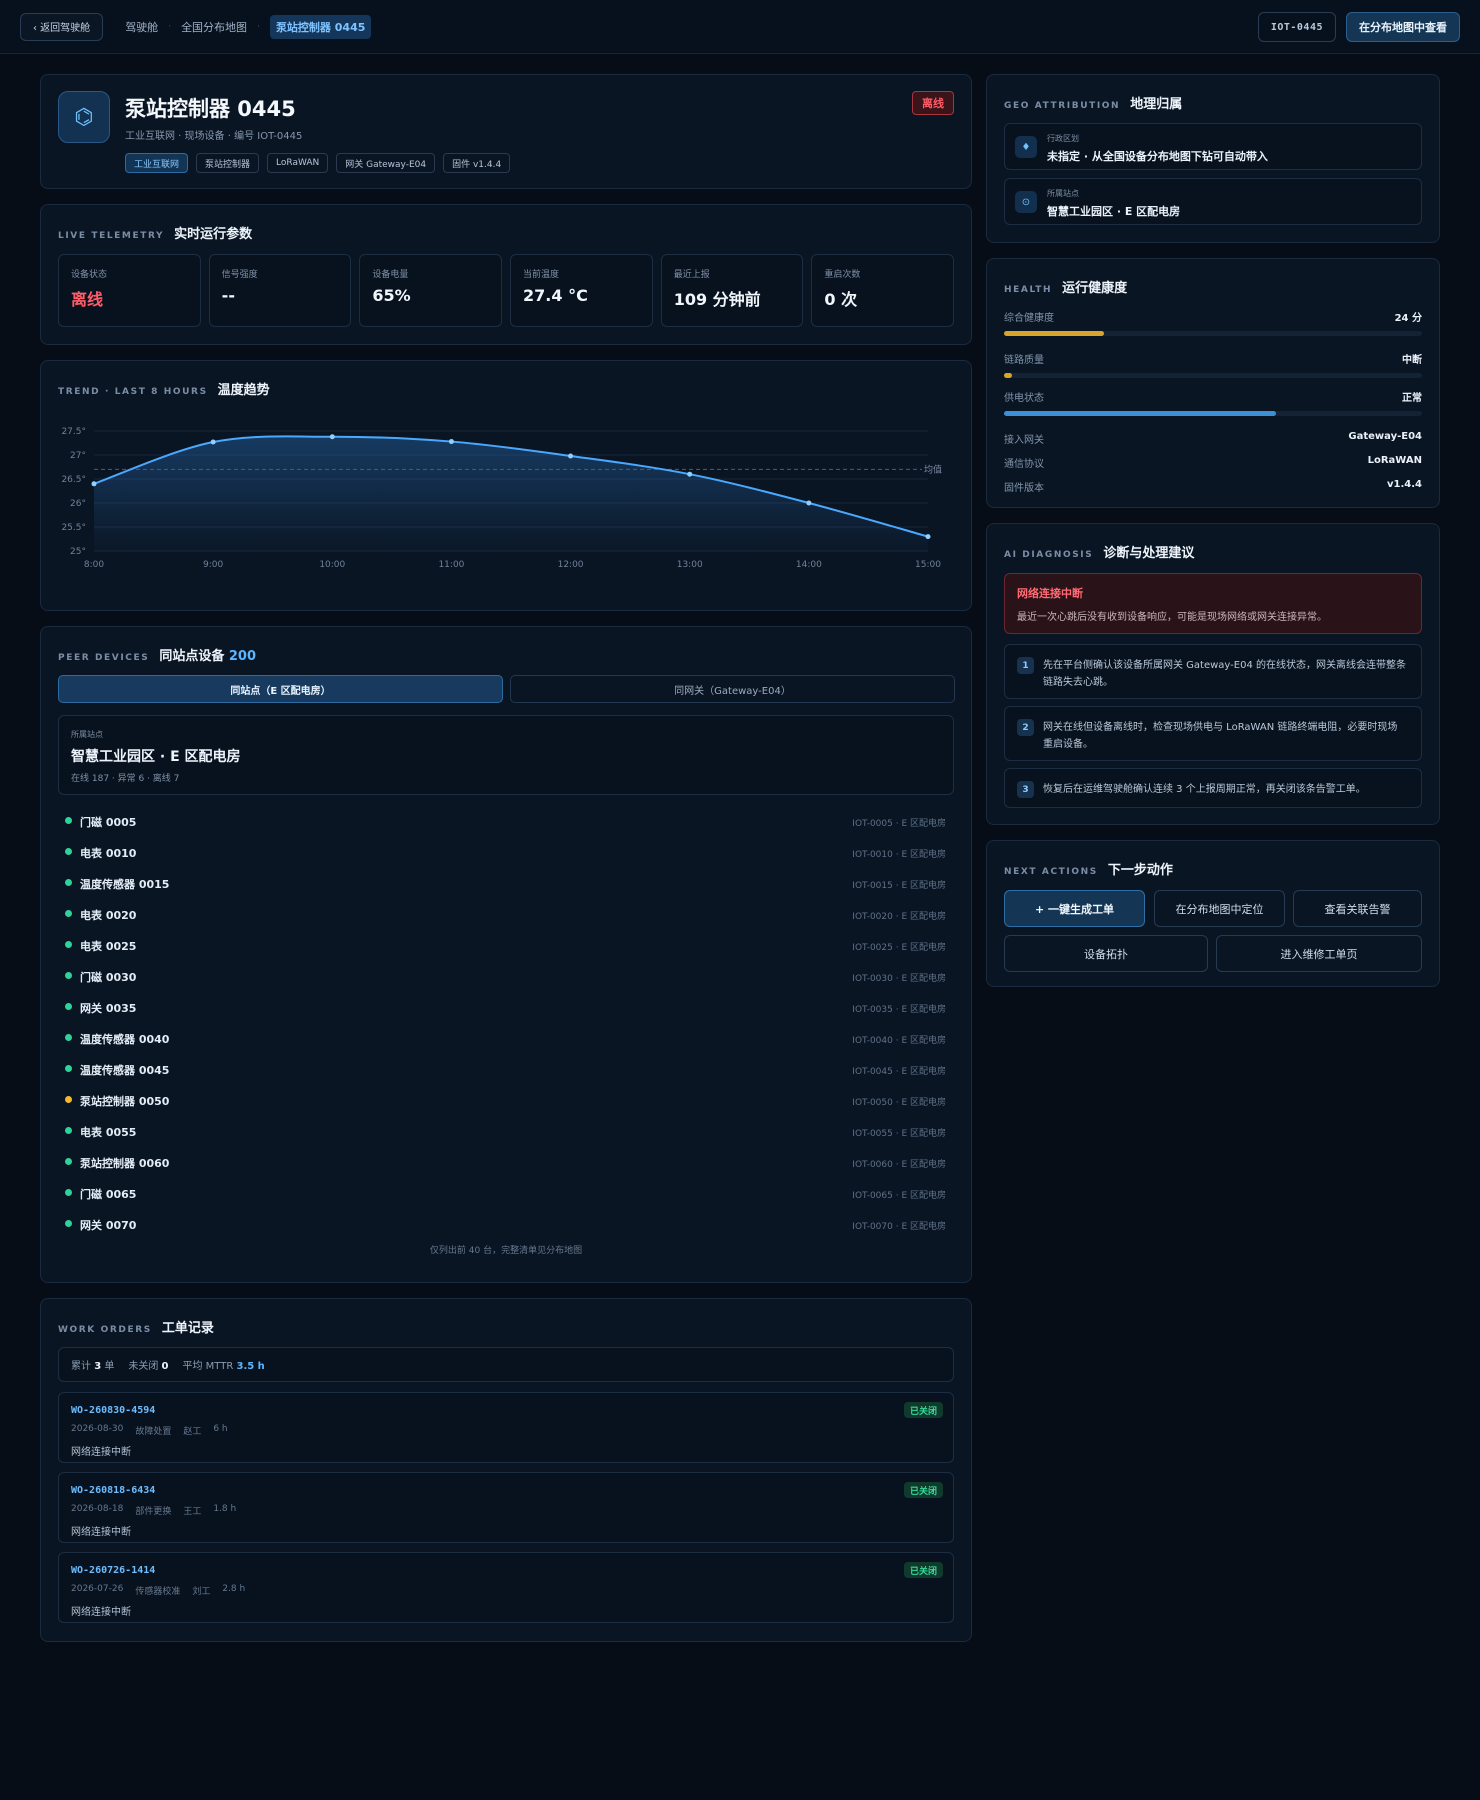  Describe the element at coordinates (158, 1592) in the screenshot. I see `wo-type: 传感器校准` at that location.